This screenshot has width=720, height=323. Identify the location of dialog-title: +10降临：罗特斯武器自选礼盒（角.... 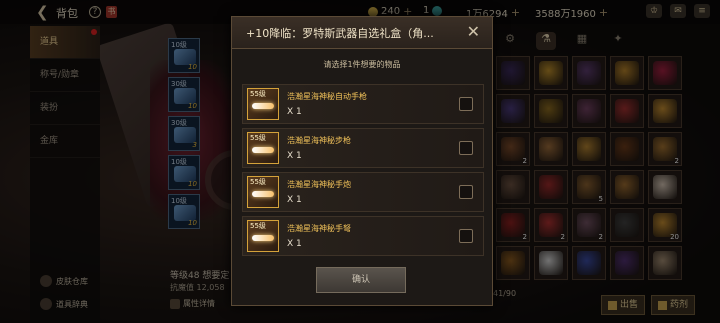
(340, 33).